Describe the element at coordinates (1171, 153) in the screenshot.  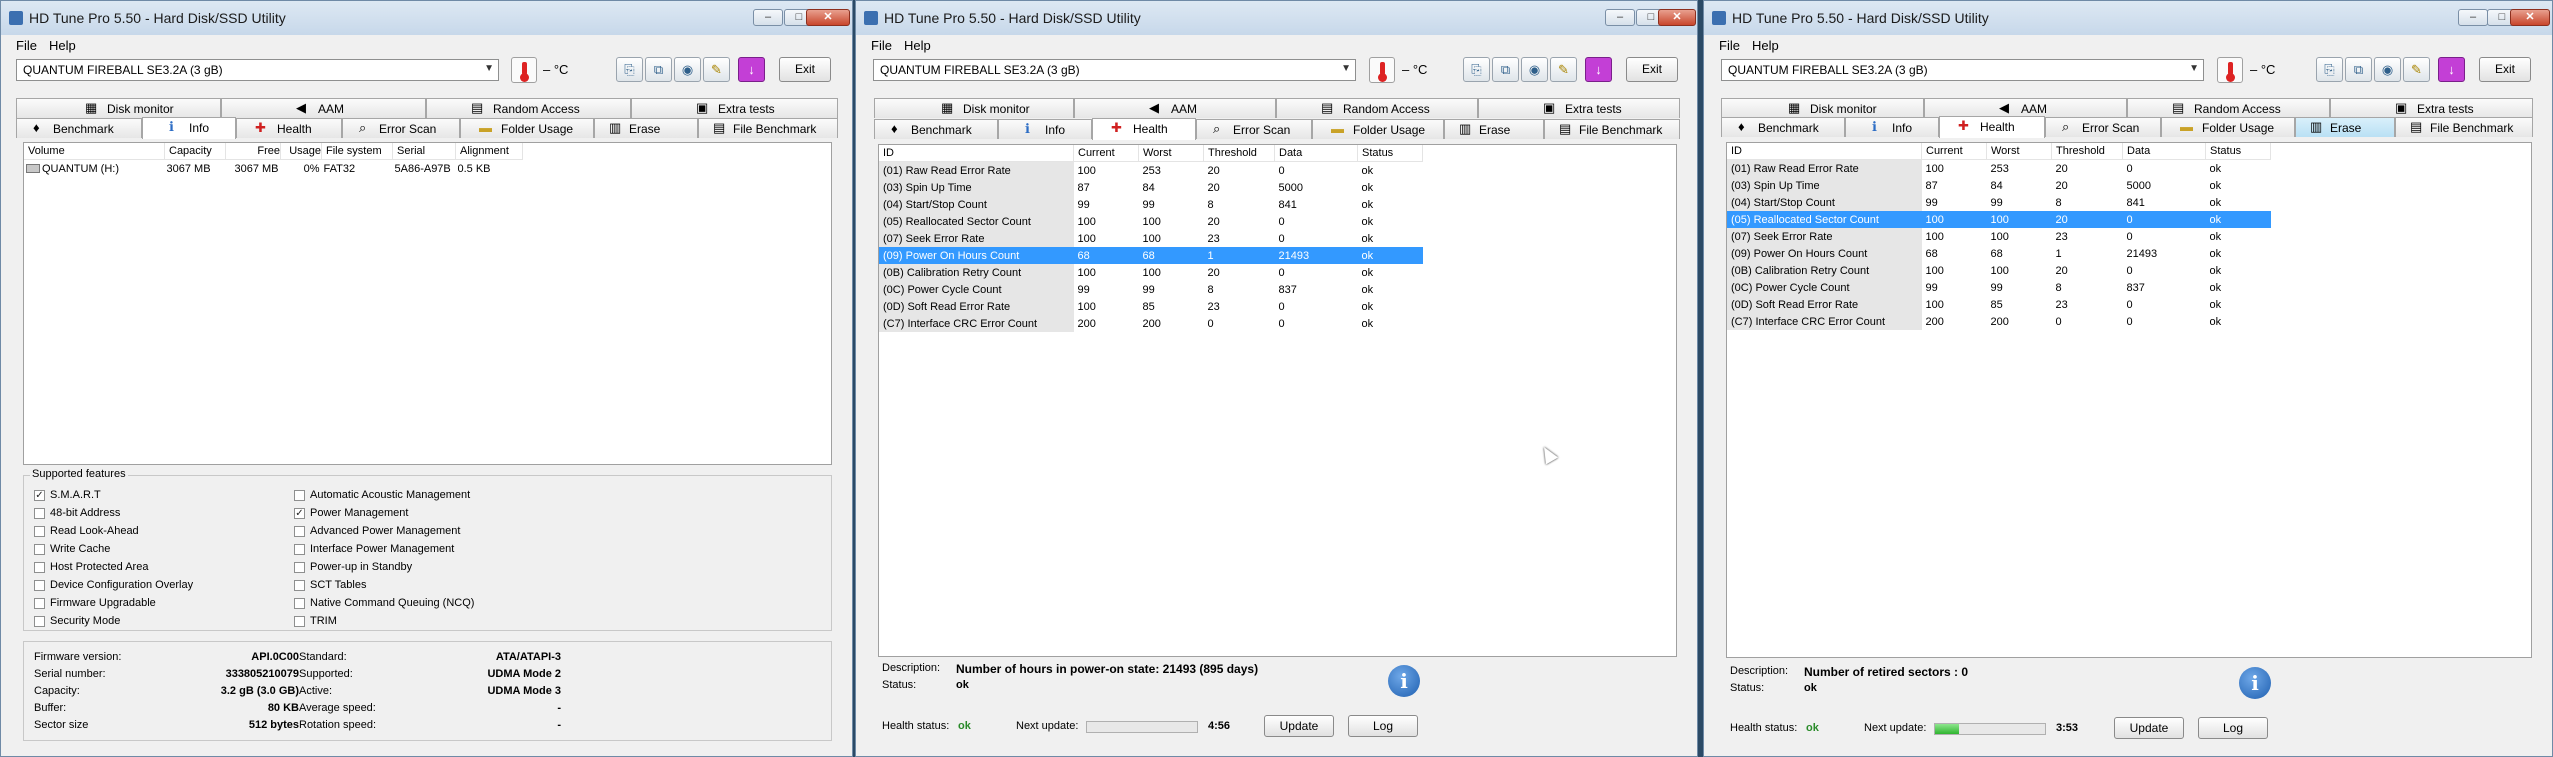
I see `col-worst: Worst` at that location.